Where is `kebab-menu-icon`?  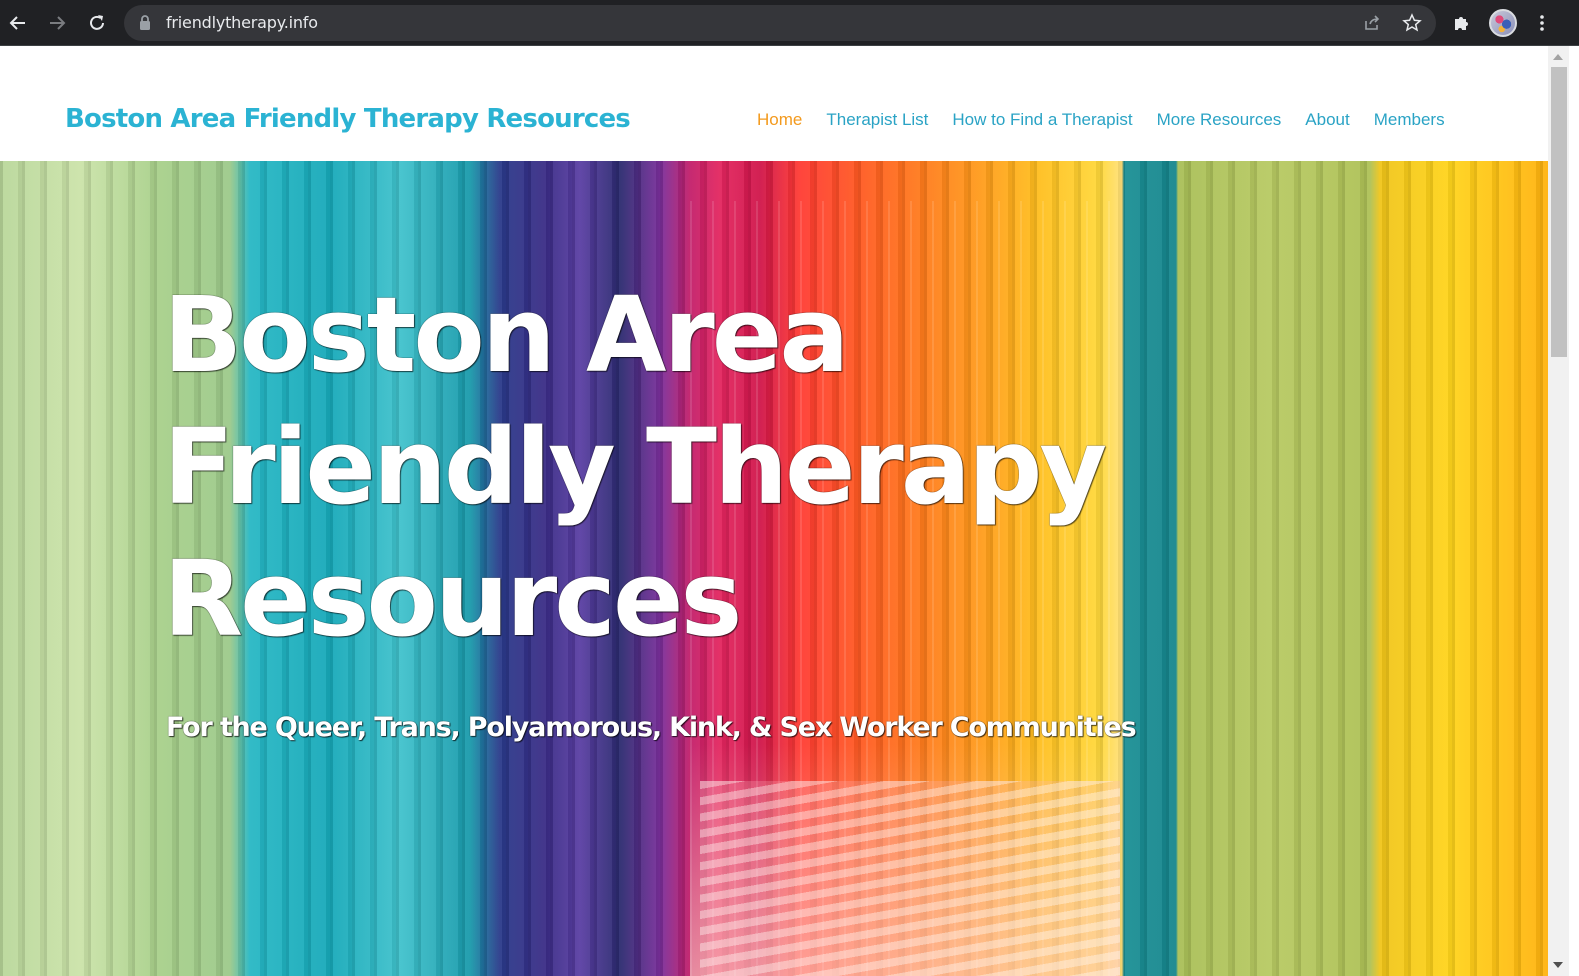 kebab-menu-icon is located at coordinates (1542, 23).